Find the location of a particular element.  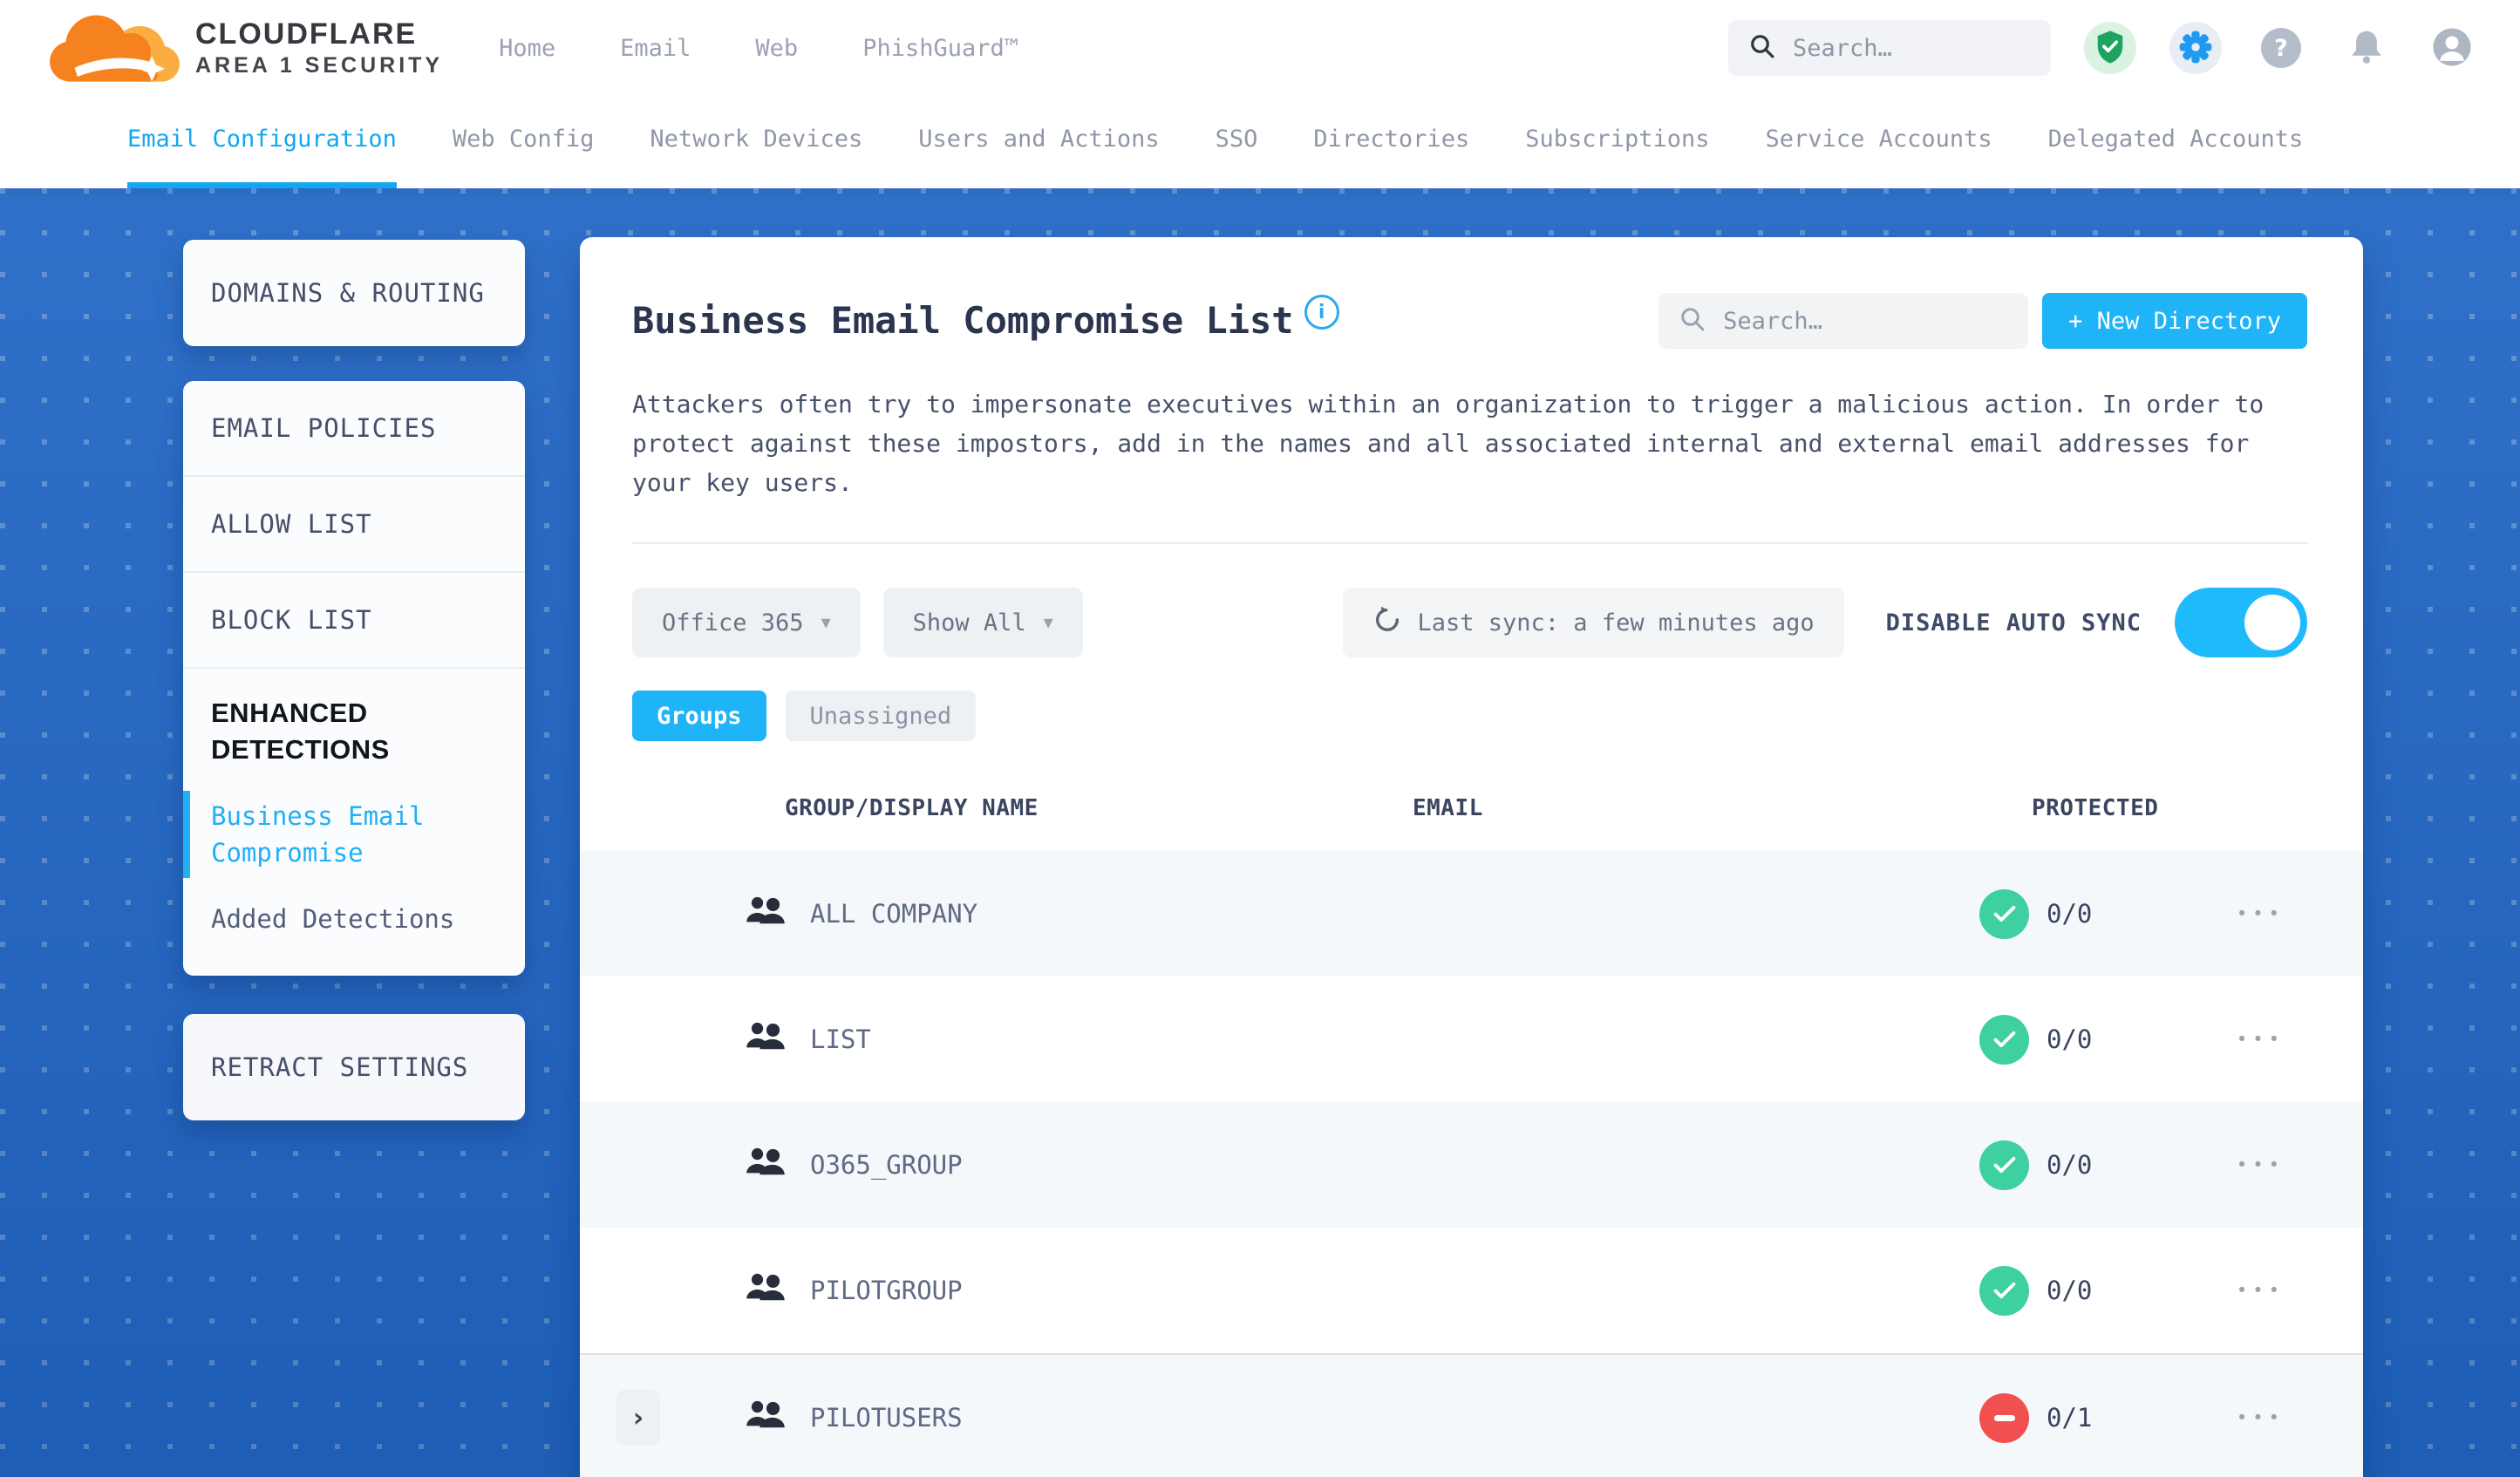

tab-directories: Directories is located at coordinates (1391, 142).